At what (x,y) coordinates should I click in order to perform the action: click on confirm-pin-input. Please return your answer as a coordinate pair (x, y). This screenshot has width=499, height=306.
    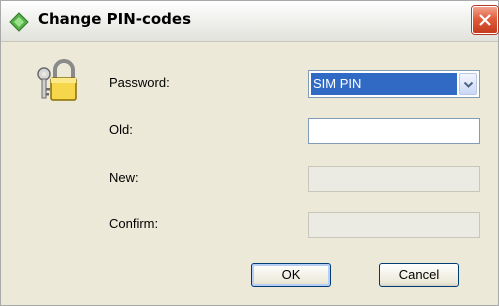
    Looking at the image, I should click on (394, 225).